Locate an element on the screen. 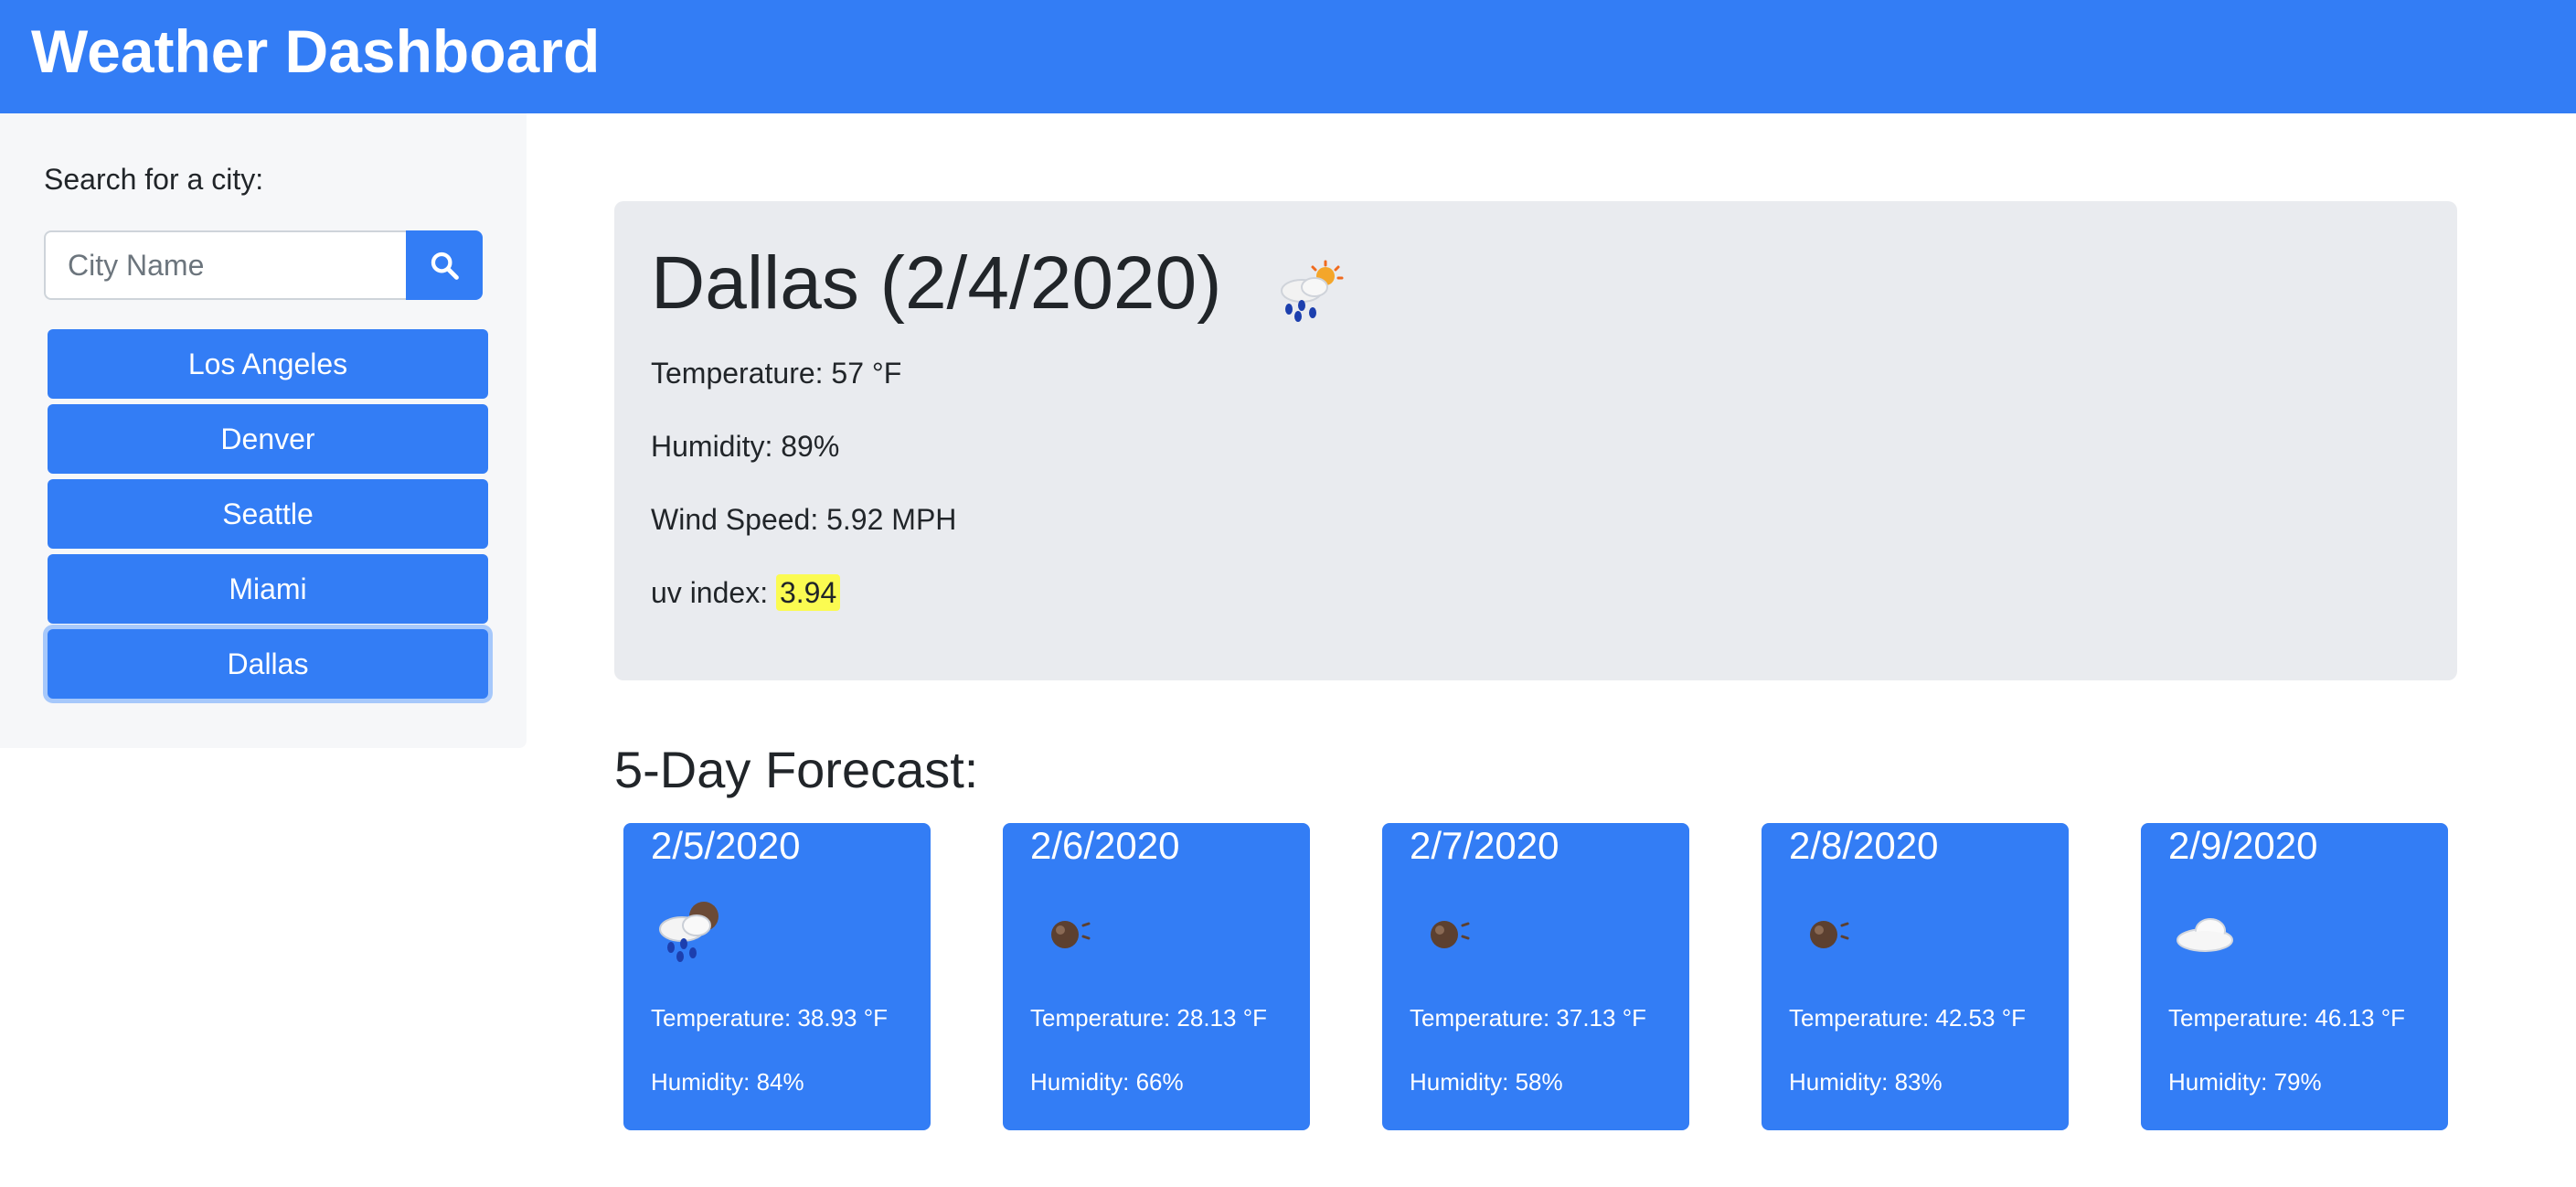 This screenshot has width=2576, height=1187. uv-index-badge: 3.94 is located at coordinates (808, 592).